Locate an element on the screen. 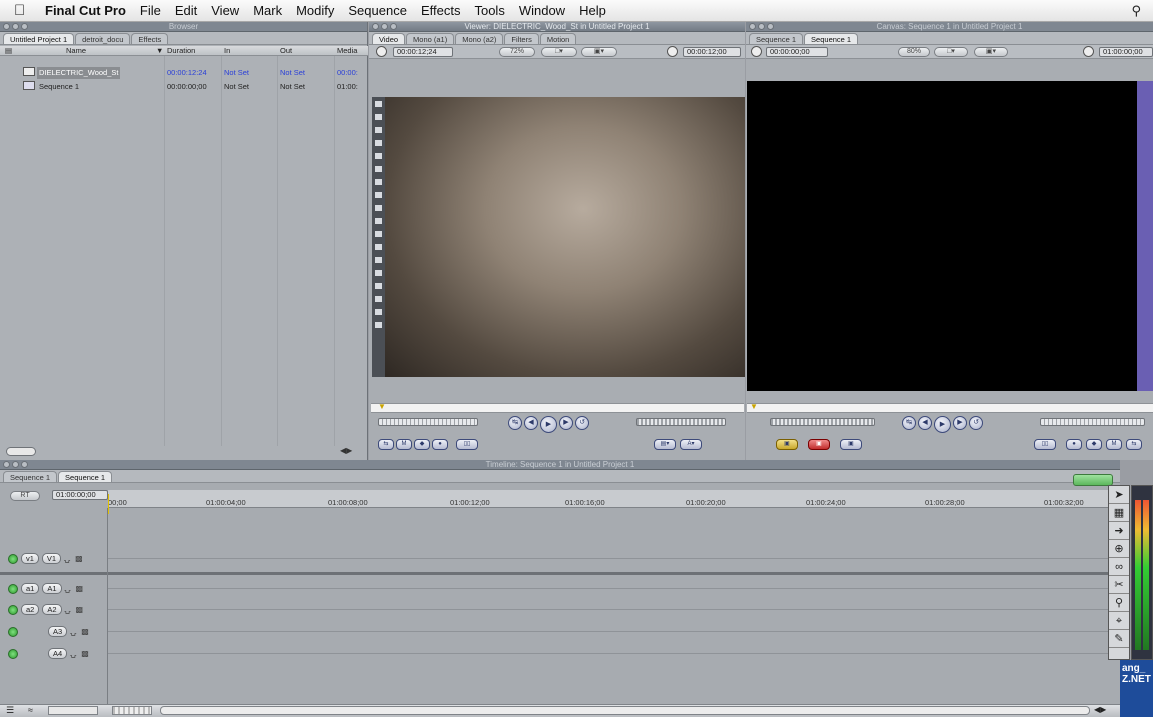 The image size is (1153, 717). horizontal-scrollbar is located at coordinates (21, 451).